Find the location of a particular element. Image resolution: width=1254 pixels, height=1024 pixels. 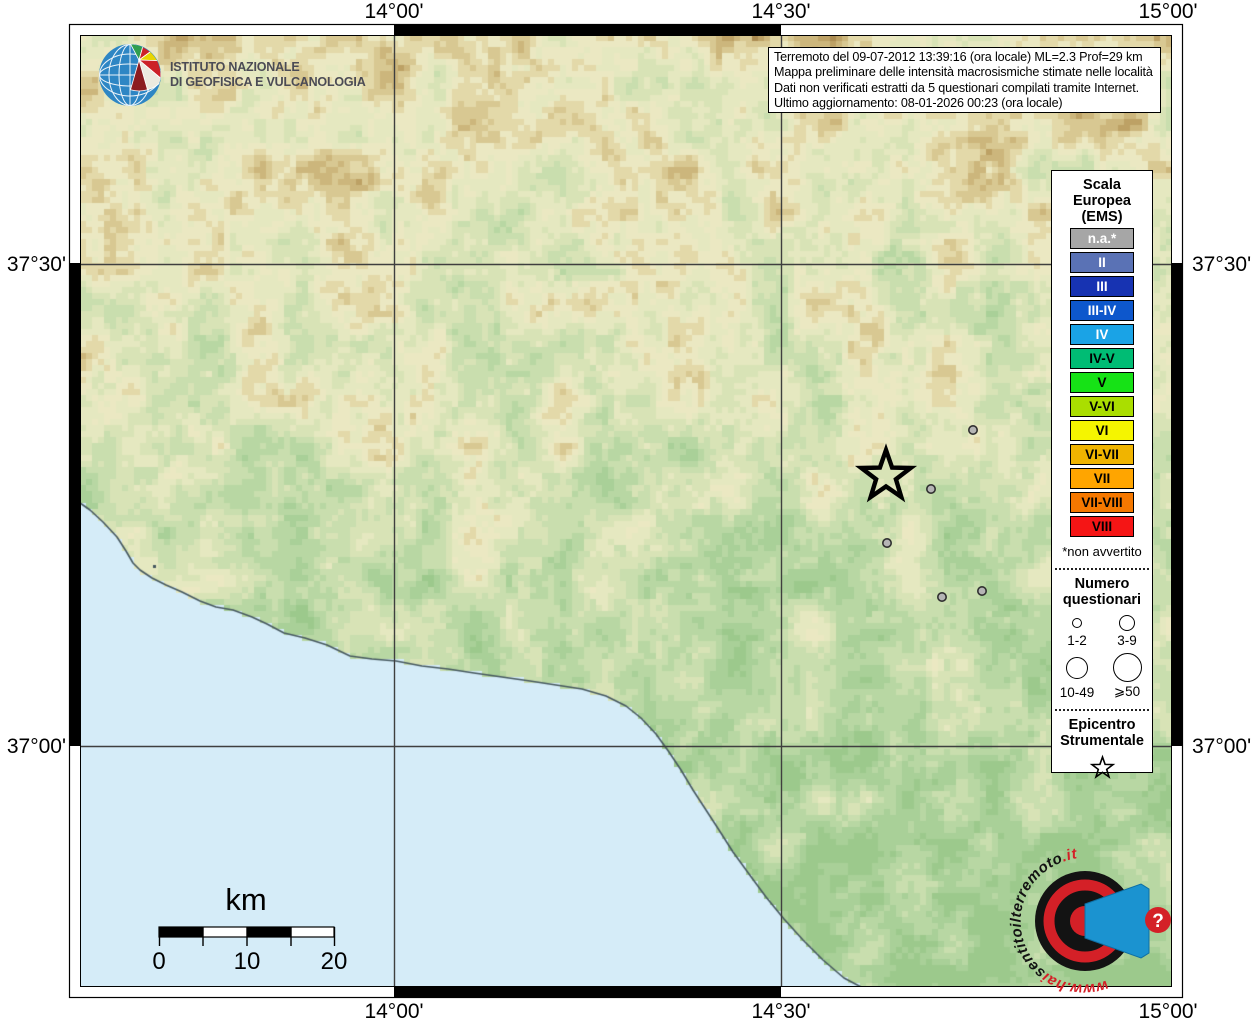

scale-label-10: 10 is located at coordinates (247, 961).